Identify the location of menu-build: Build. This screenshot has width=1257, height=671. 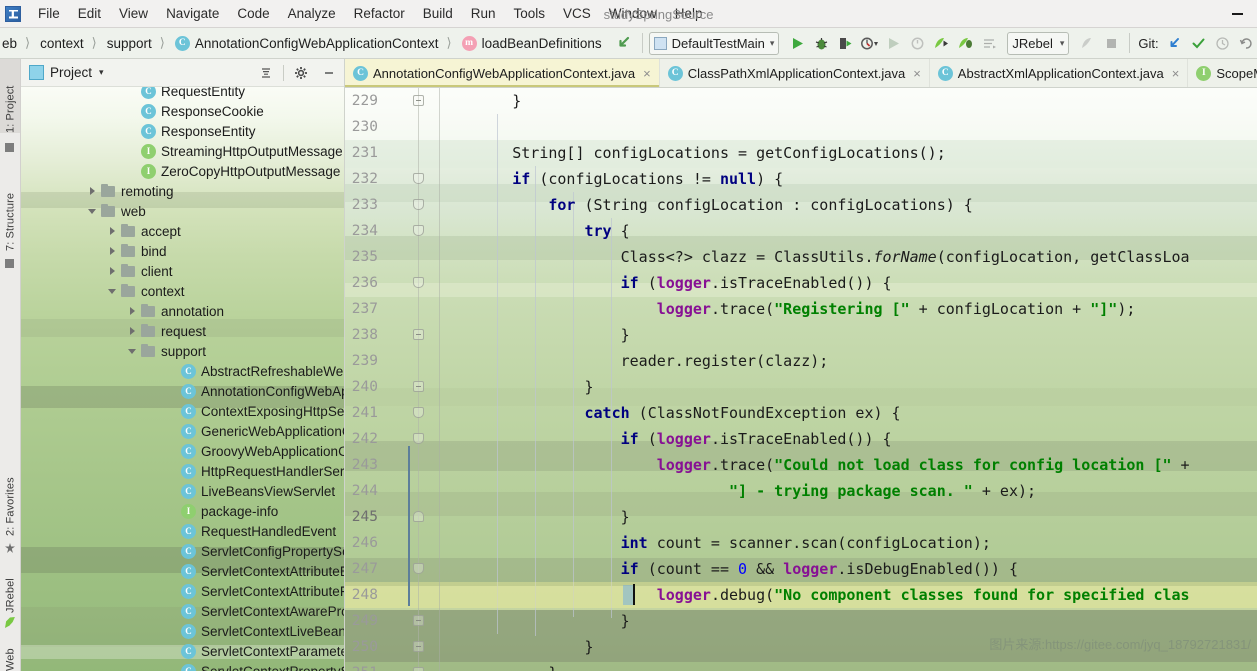
(438, 13).